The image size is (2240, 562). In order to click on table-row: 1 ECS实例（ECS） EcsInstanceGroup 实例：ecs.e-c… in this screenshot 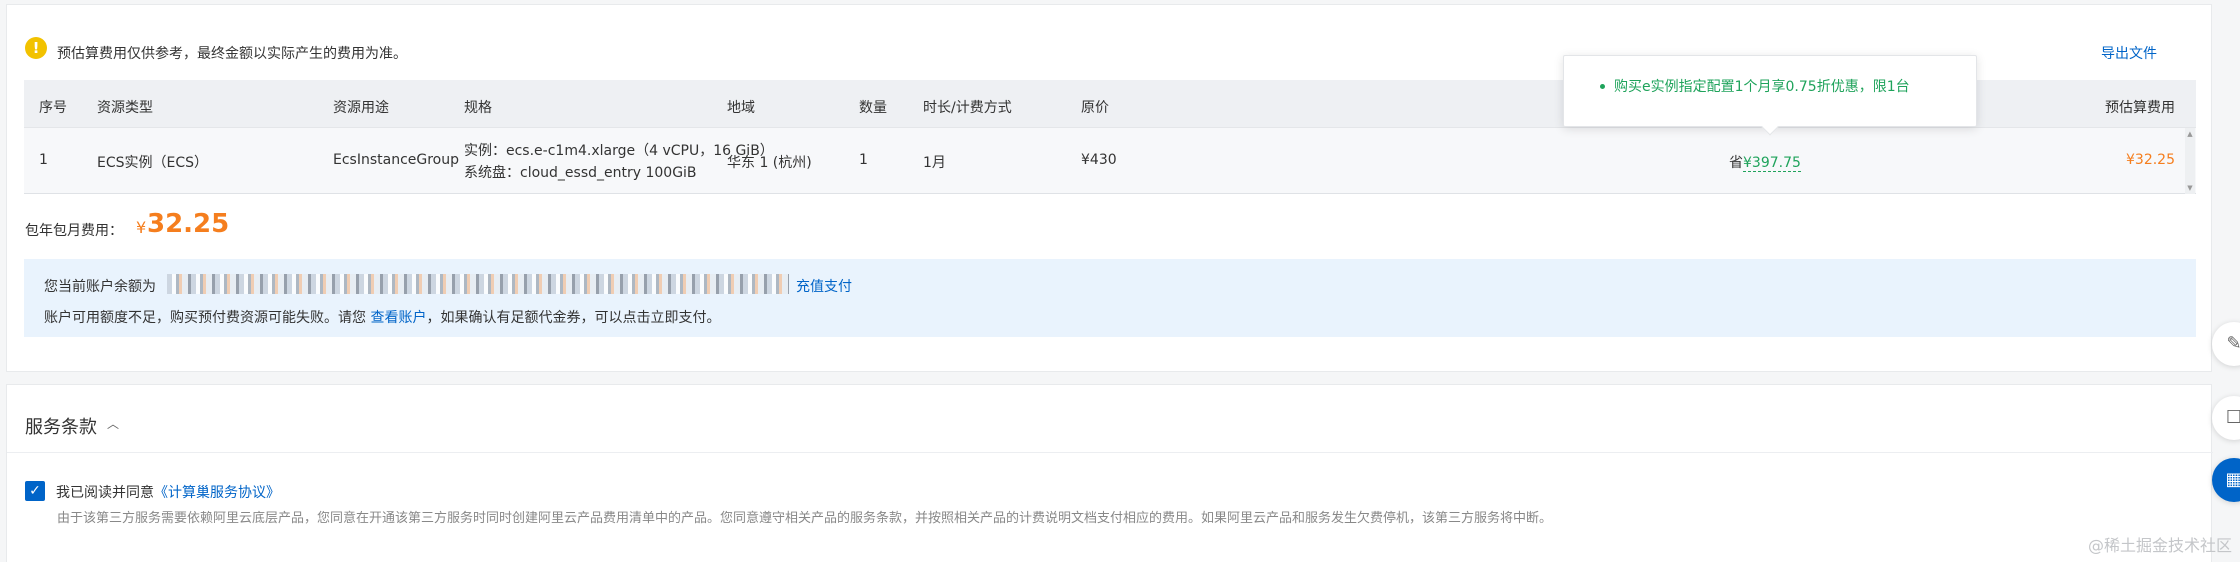, I will do `click(1110, 161)`.